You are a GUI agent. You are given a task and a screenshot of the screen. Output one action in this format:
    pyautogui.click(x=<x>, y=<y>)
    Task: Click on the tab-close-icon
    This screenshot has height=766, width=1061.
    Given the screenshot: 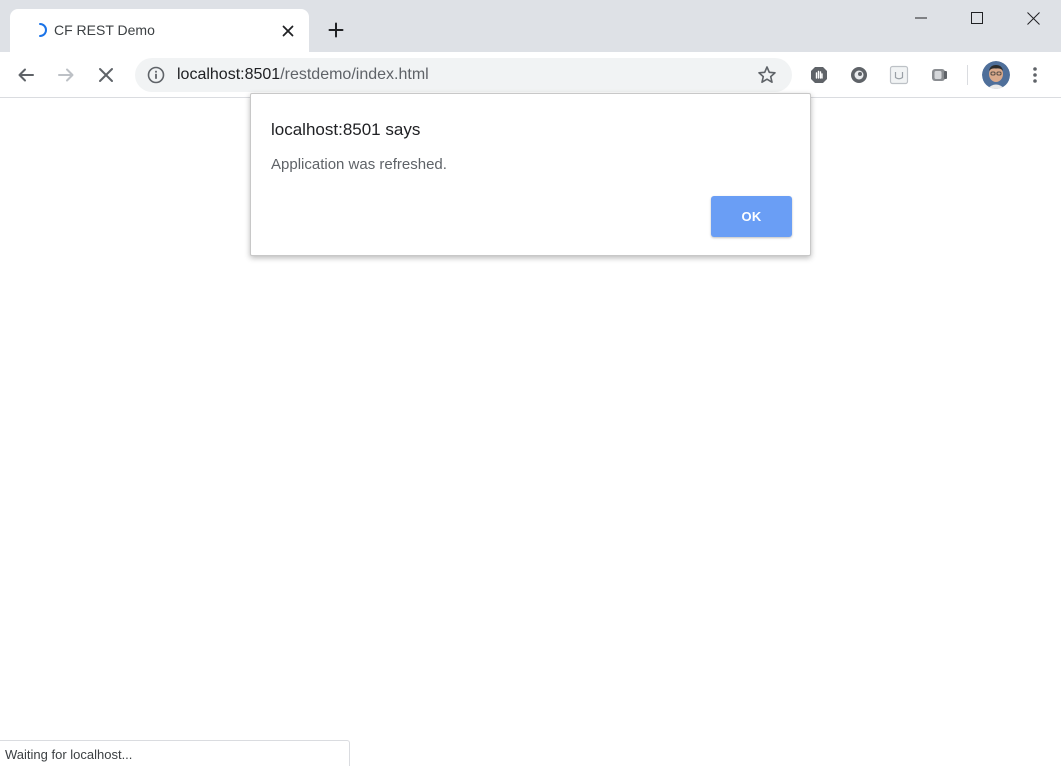 What is the action you would take?
    pyautogui.click(x=288, y=31)
    